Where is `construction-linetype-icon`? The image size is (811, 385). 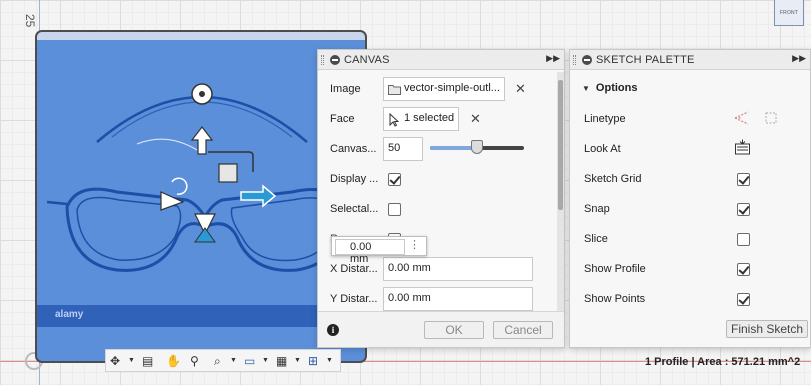 construction-linetype-icon is located at coordinates (742, 118).